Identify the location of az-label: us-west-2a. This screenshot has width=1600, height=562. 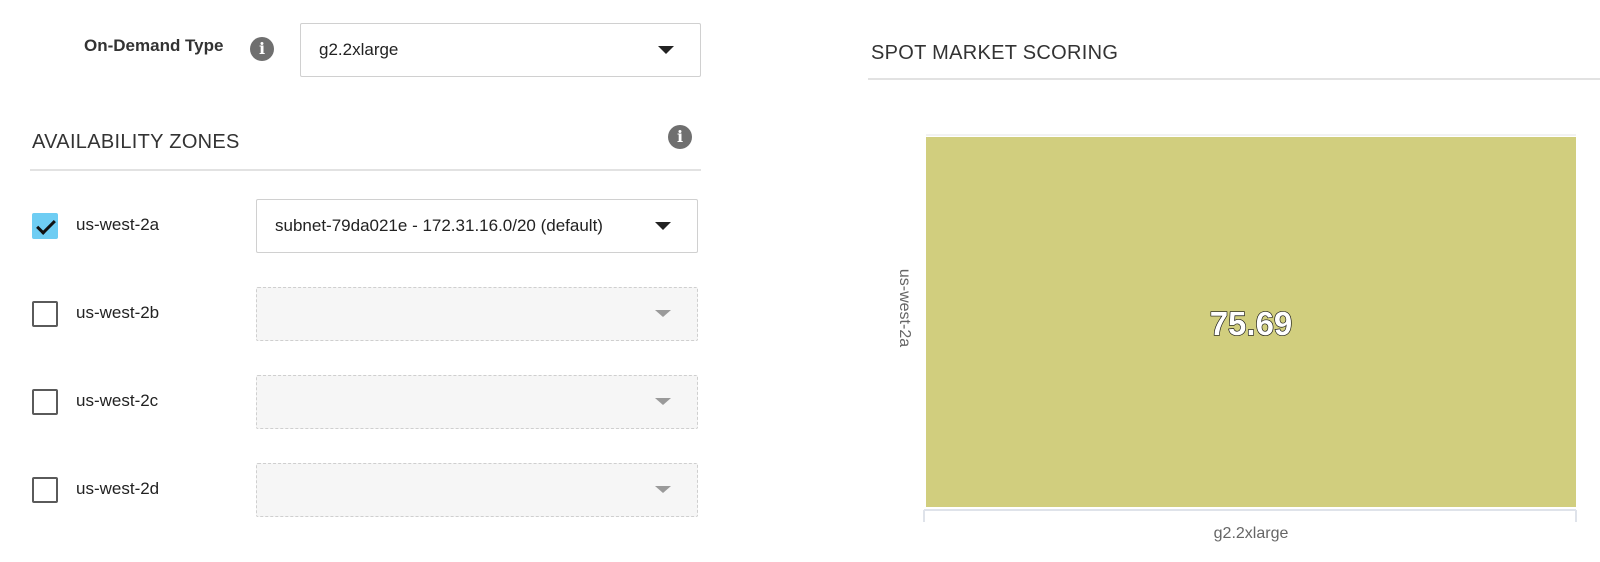
(118, 224).